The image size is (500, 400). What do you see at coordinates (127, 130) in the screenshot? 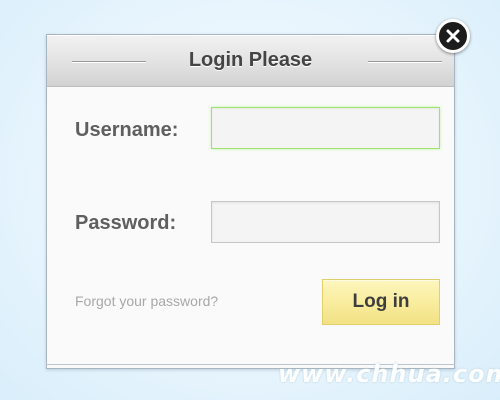
I see `username-label: Username:` at bounding box center [127, 130].